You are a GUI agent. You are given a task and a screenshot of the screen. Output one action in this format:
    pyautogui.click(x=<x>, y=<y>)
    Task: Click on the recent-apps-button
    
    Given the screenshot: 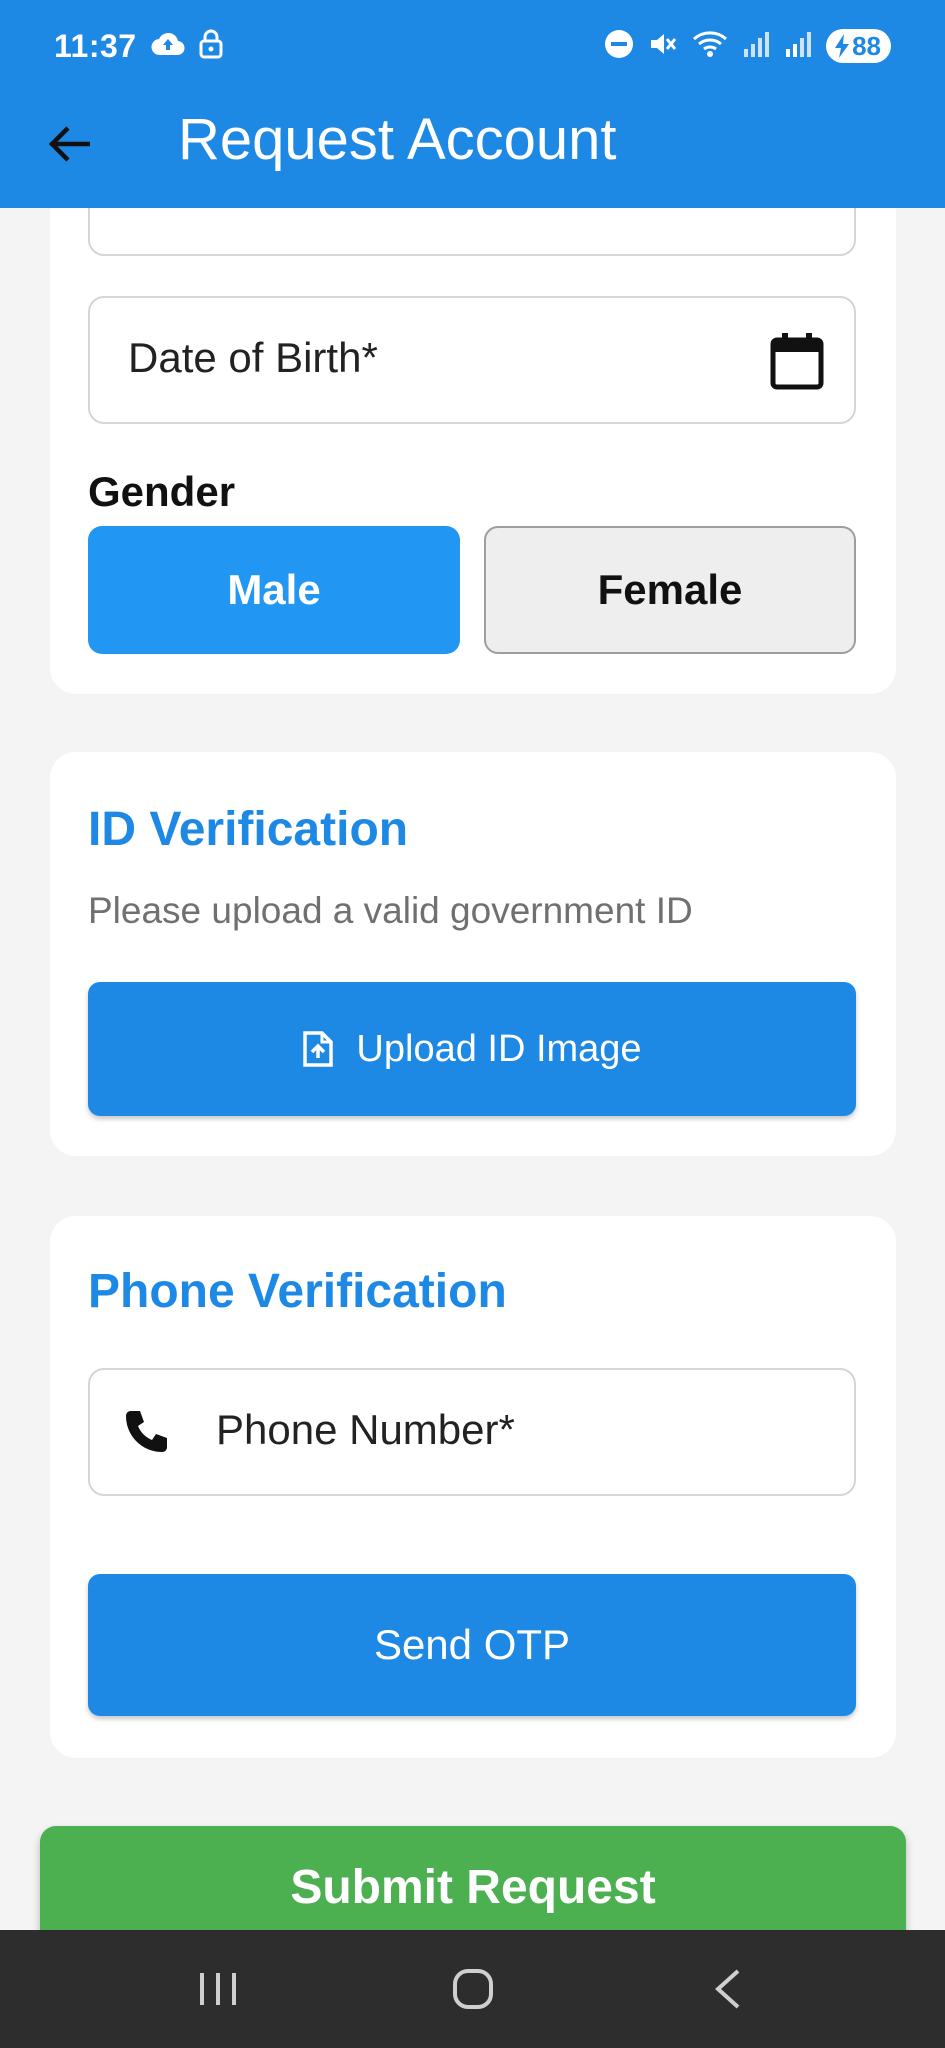 What is the action you would take?
    pyautogui.click(x=218, y=1989)
    